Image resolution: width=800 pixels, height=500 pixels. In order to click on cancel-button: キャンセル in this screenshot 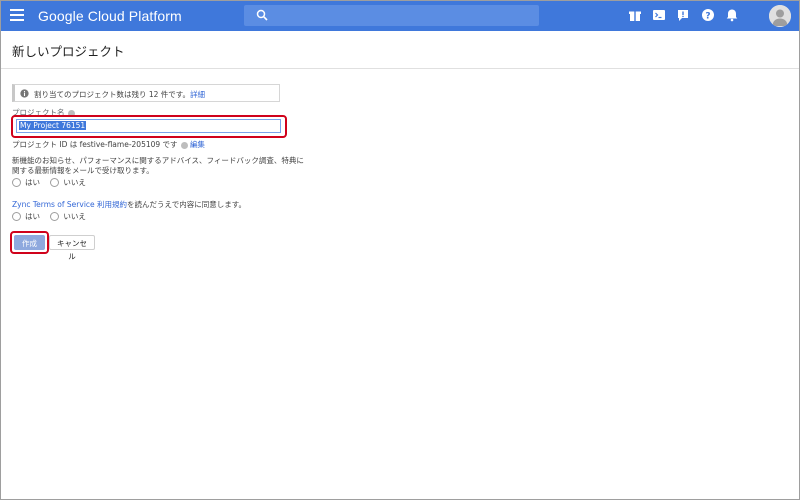, I will do `click(72, 248)`.